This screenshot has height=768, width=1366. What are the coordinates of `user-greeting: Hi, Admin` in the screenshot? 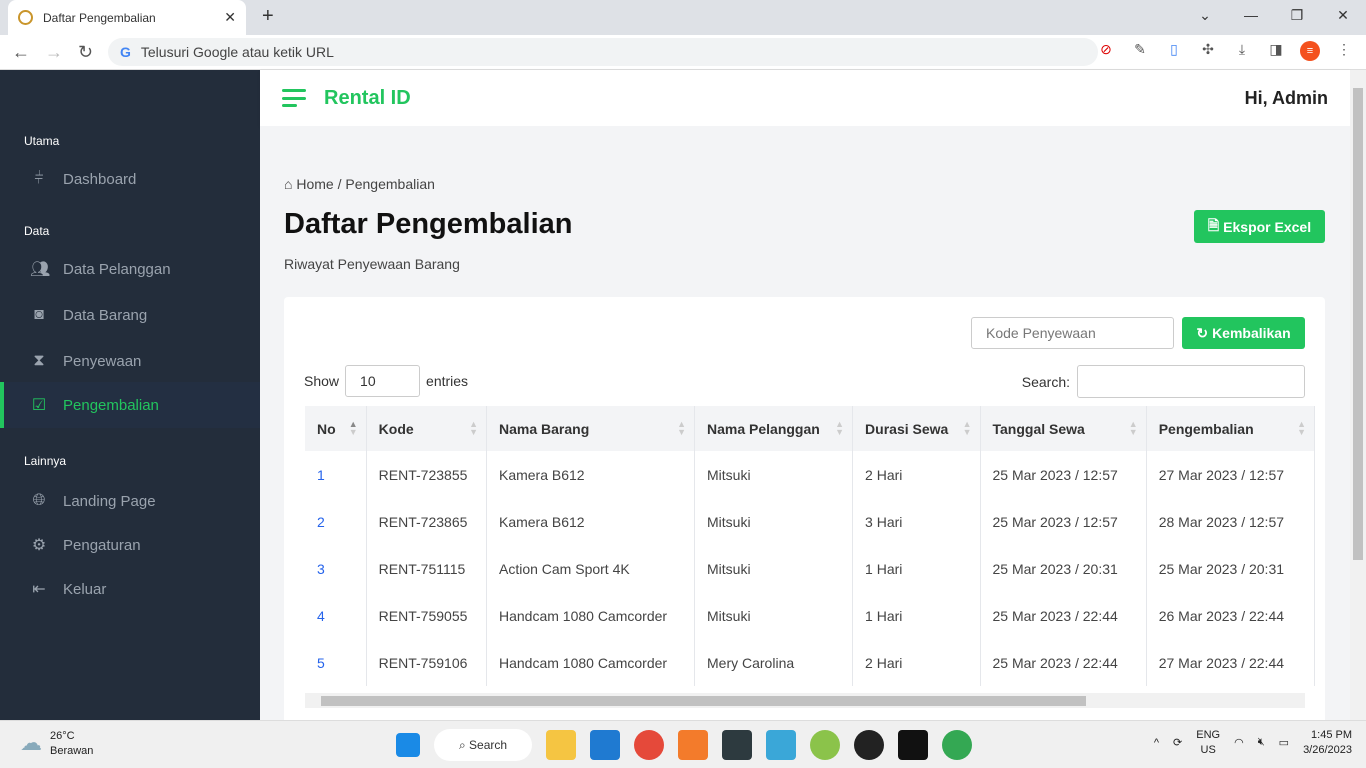 It's located at (1286, 98).